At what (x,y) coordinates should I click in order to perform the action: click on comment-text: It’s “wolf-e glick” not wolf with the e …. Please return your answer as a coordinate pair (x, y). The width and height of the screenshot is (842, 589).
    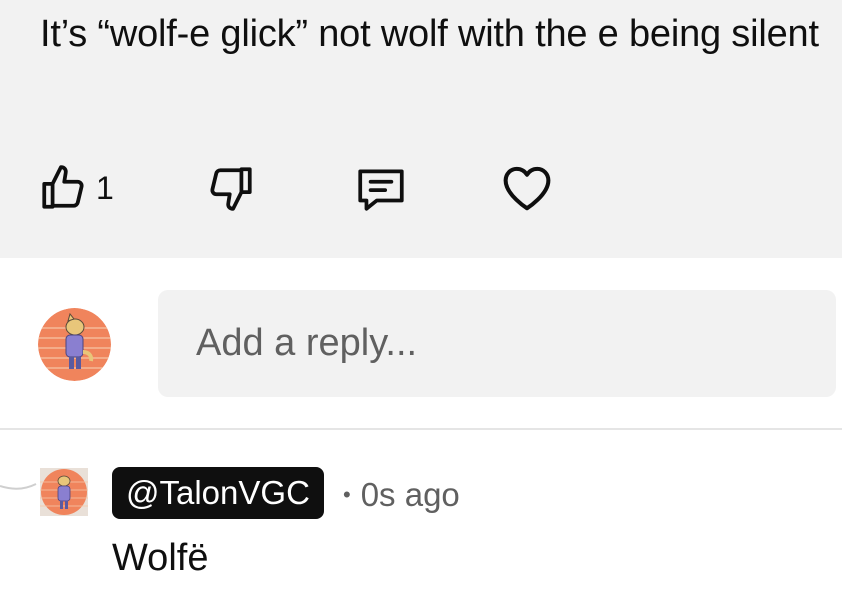
    Looking at the image, I should click on (429, 34).